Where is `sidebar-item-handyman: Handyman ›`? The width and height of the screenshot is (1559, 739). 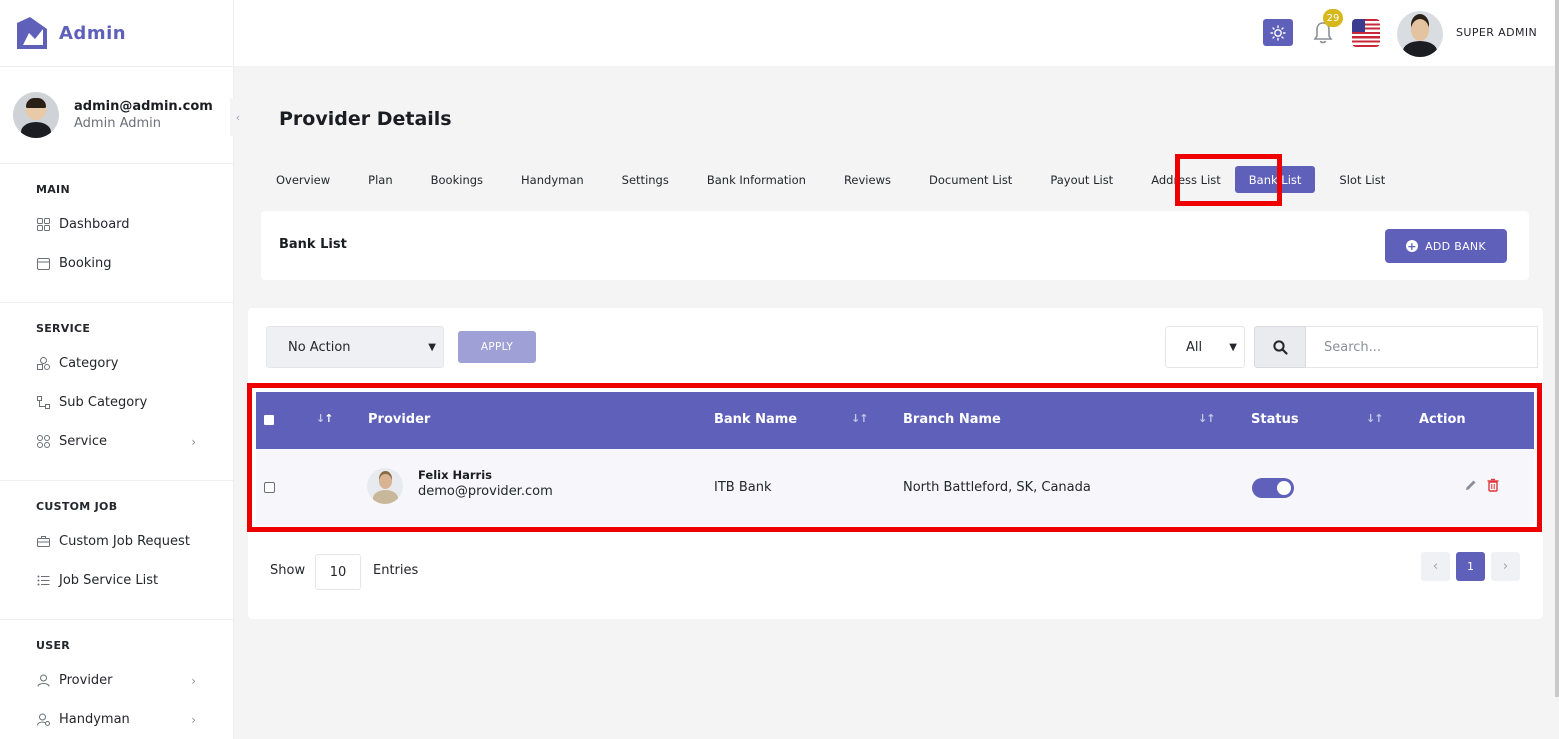 sidebar-item-handyman: Handyman › is located at coordinates (117, 719).